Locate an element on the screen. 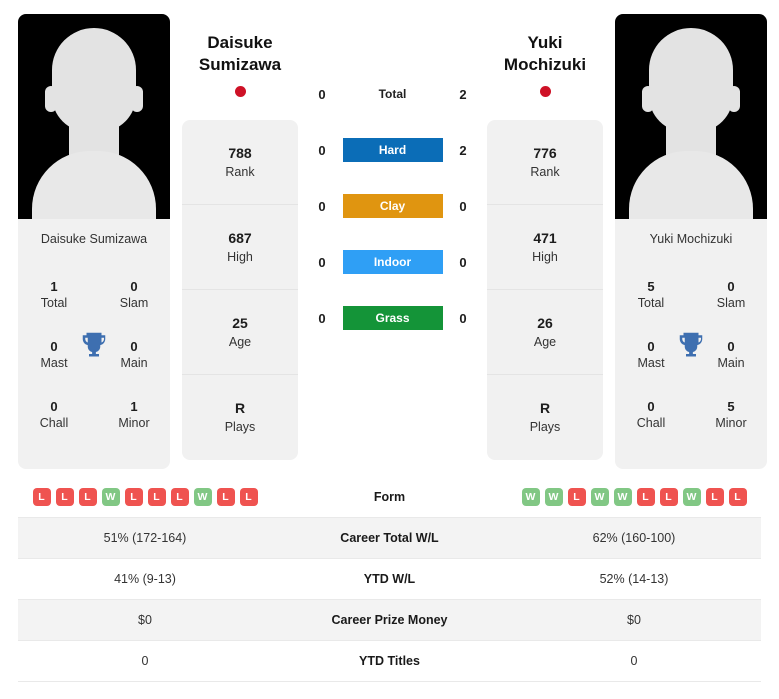 This screenshot has height=699, width=779. table-row-form: LLLWLLLWLL Form WWLWWLLWLL is located at coordinates (389, 497).